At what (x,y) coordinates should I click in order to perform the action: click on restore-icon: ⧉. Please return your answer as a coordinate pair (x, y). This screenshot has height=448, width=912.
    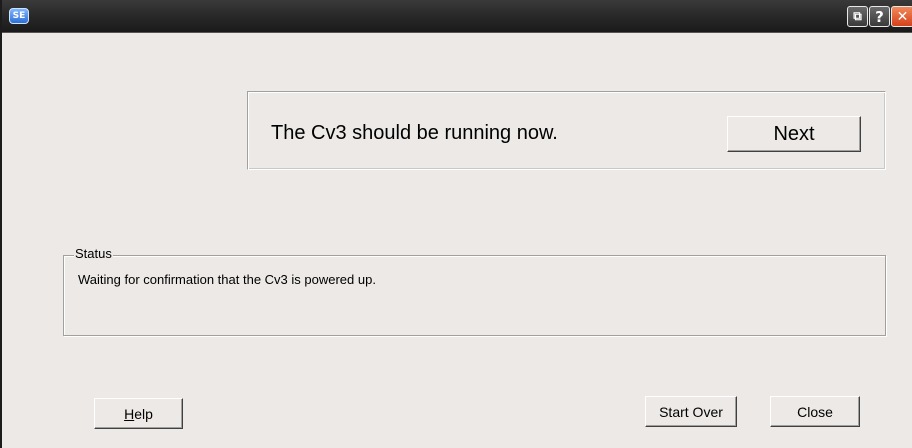
    Looking at the image, I should click on (857, 16).